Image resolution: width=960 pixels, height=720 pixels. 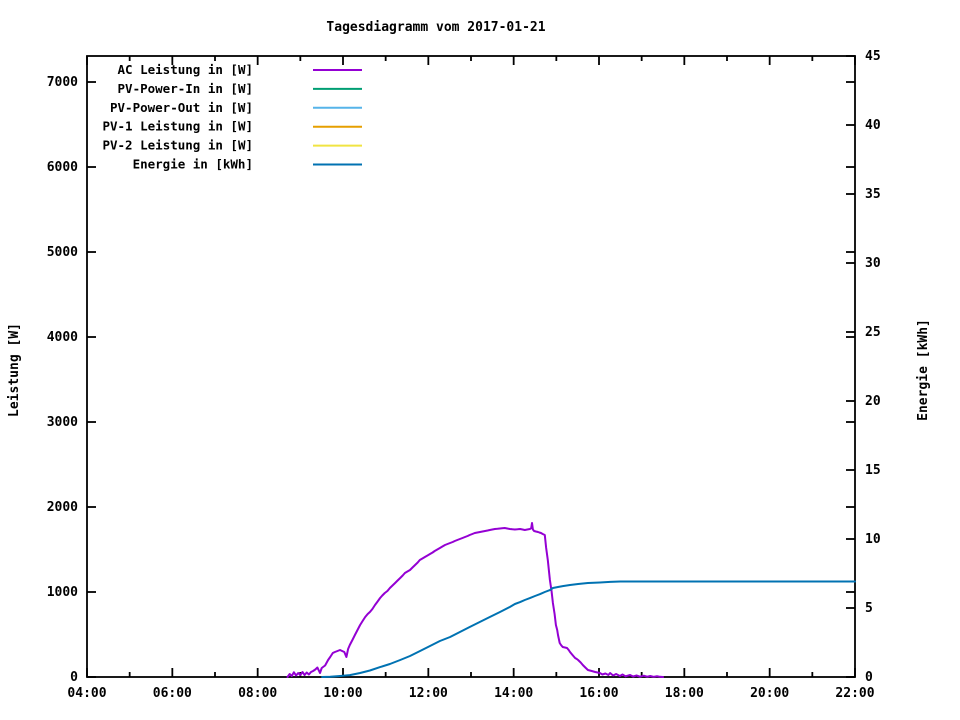 I want to click on data-series, so click(x=571, y=600).